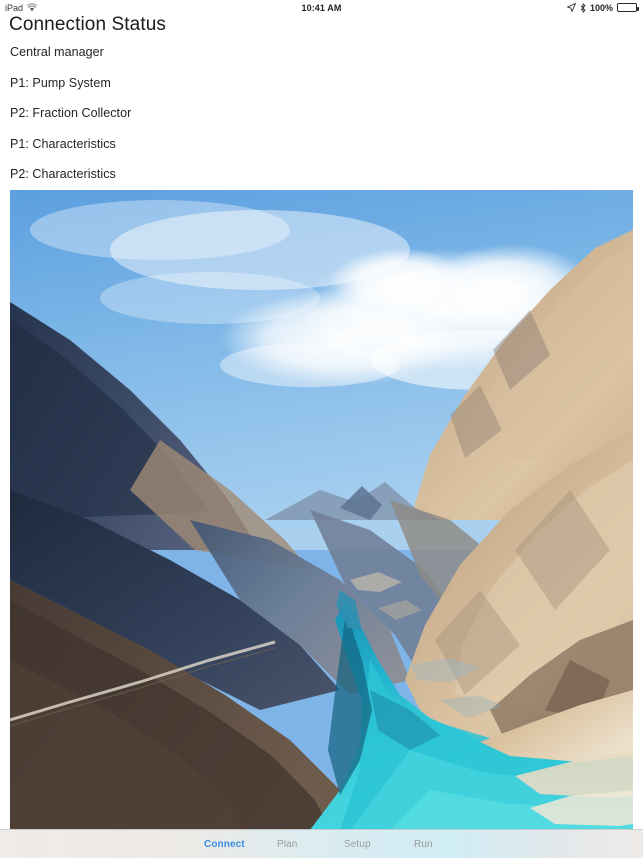 The width and height of the screenshot is (643, 858). Describe the element at coordinates (60, 82) in the screenshot. I see `list-item-label: P1: Pump System` at that location.